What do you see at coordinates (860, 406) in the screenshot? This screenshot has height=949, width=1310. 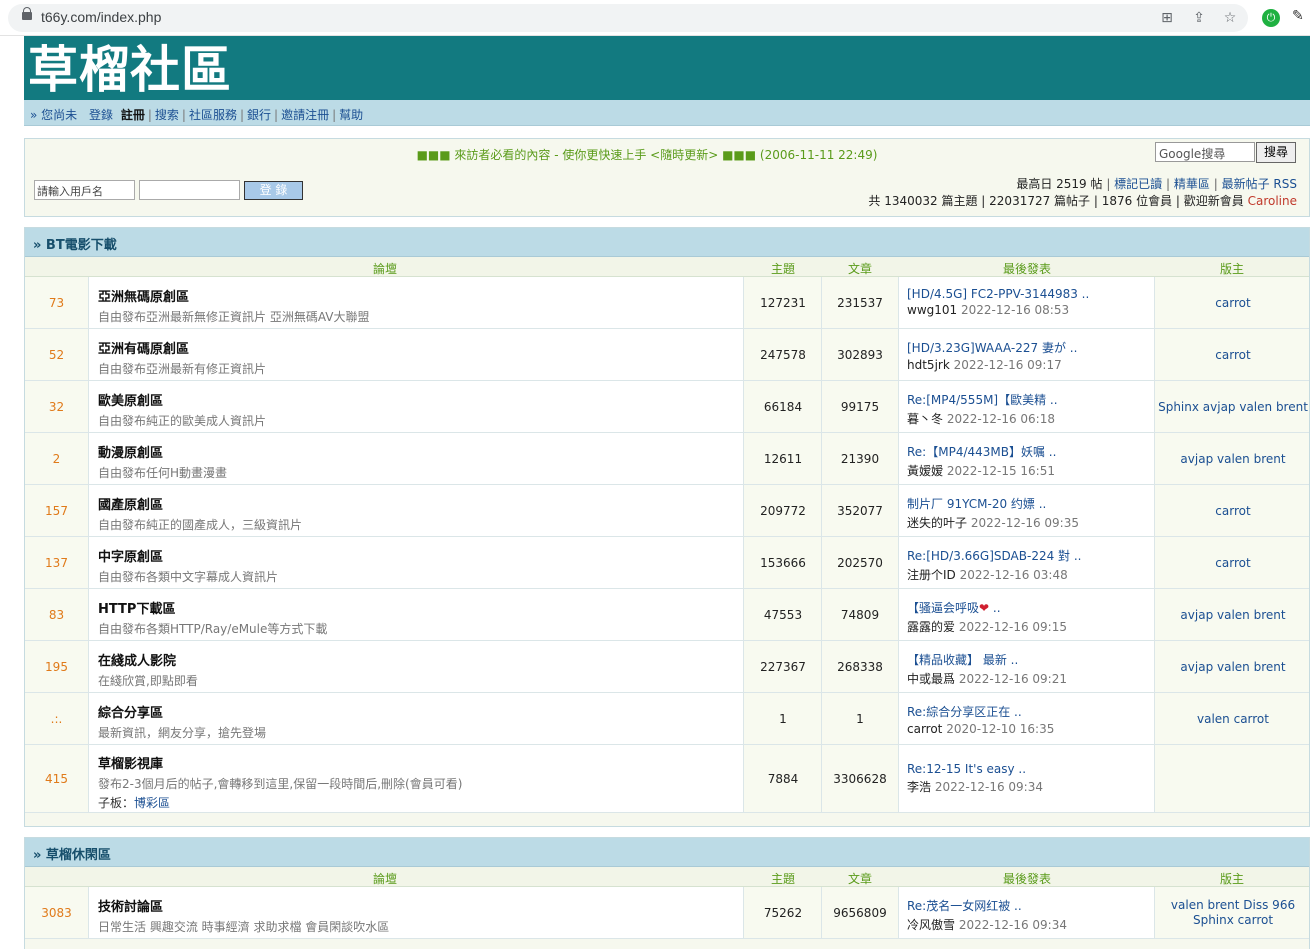 I see `posts-count: 99175` at bounding box center [860, 406].